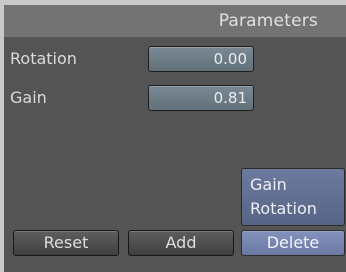  Describe the element at coordinates (297, 185) in the screenshot. I see `list-item-gain: Gain` at that location.